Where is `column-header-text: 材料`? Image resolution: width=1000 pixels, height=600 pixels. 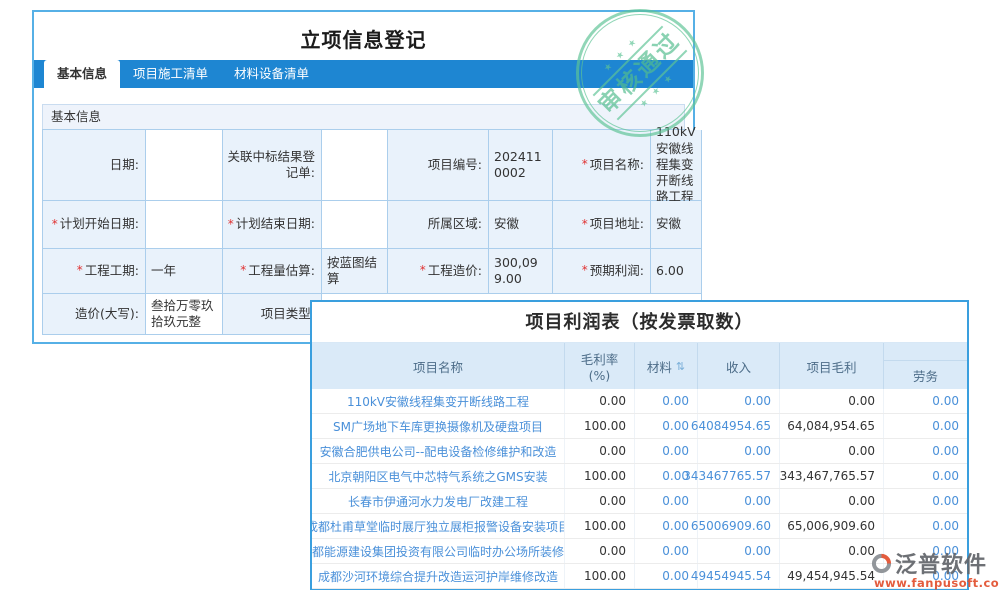 column-header-text: 材料 is located at coordinates (659, 367).